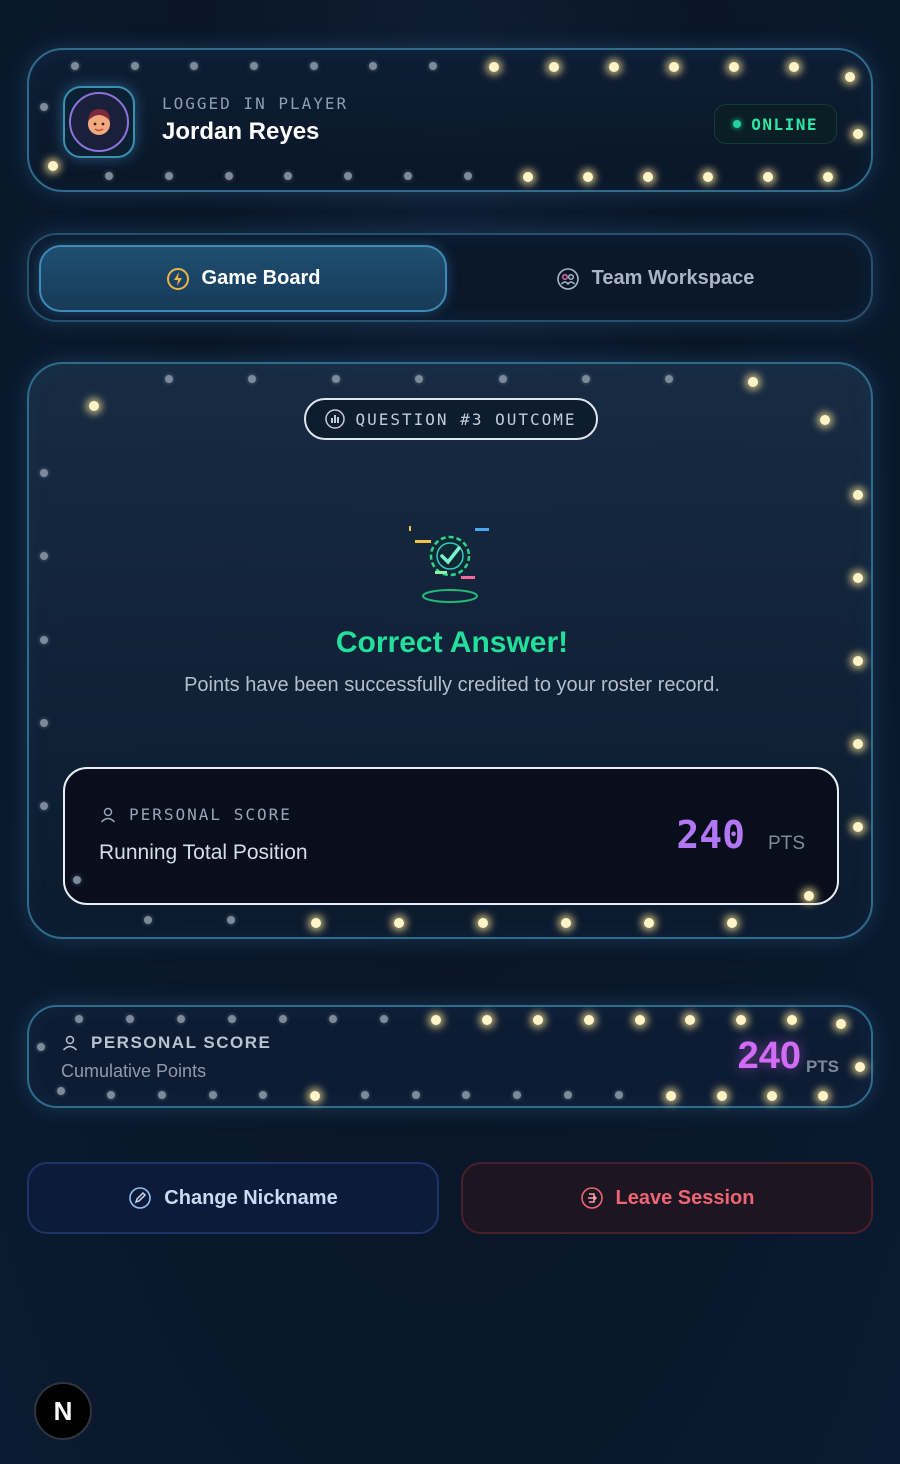 The width and height of the screenshot is (900, 1464). Describe the element at coordinates (70, 1043) in the screenshot. I see `user-icon` at that location.